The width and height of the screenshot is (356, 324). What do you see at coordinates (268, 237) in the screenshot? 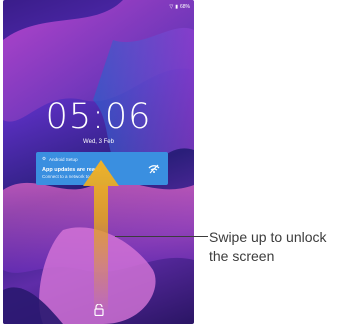
I see `swipe-instruction-line1: Swipe up to unlock` at bounding box center [268, 237].